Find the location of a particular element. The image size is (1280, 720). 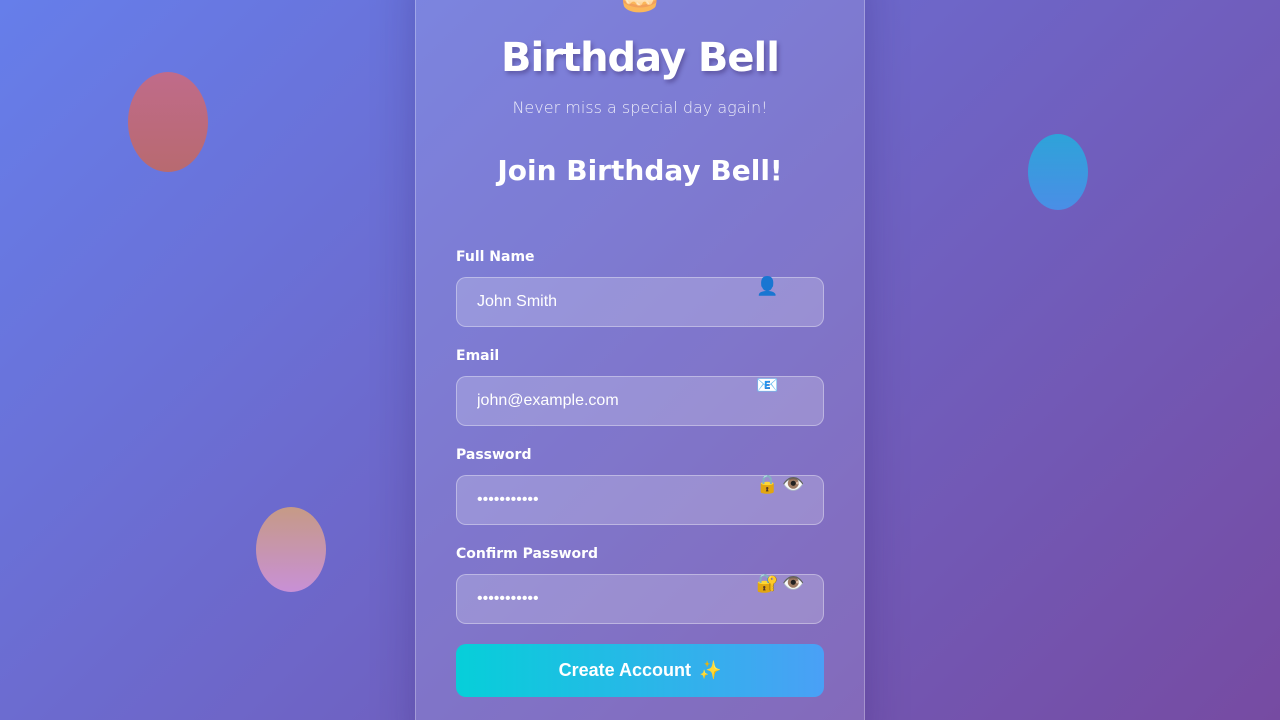

full-name-label: Full Name is located at coordinates (495, 257).